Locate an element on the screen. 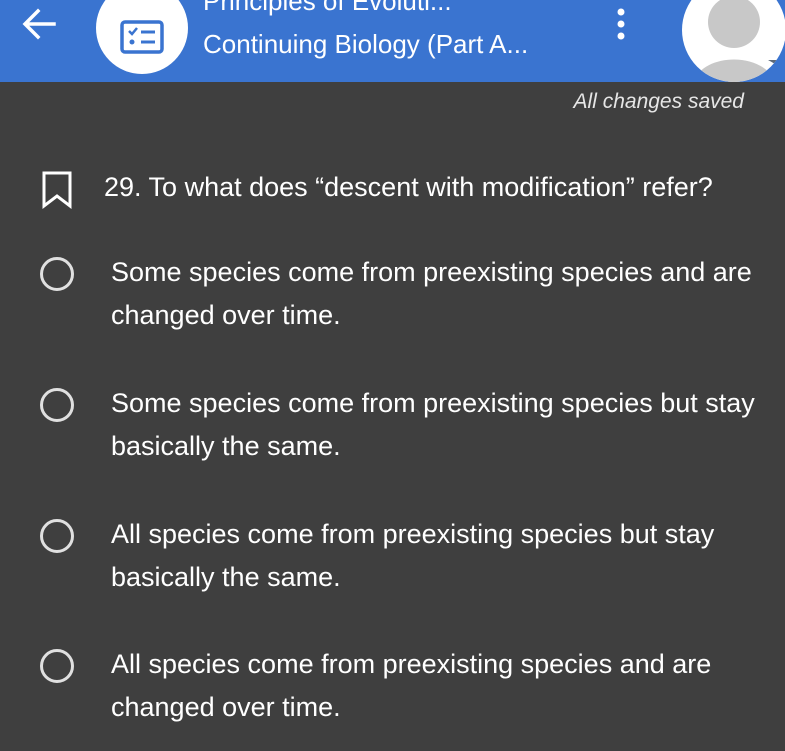 The image size is (785, 751). more-vertical-icon is located at coordinates (621, 24).